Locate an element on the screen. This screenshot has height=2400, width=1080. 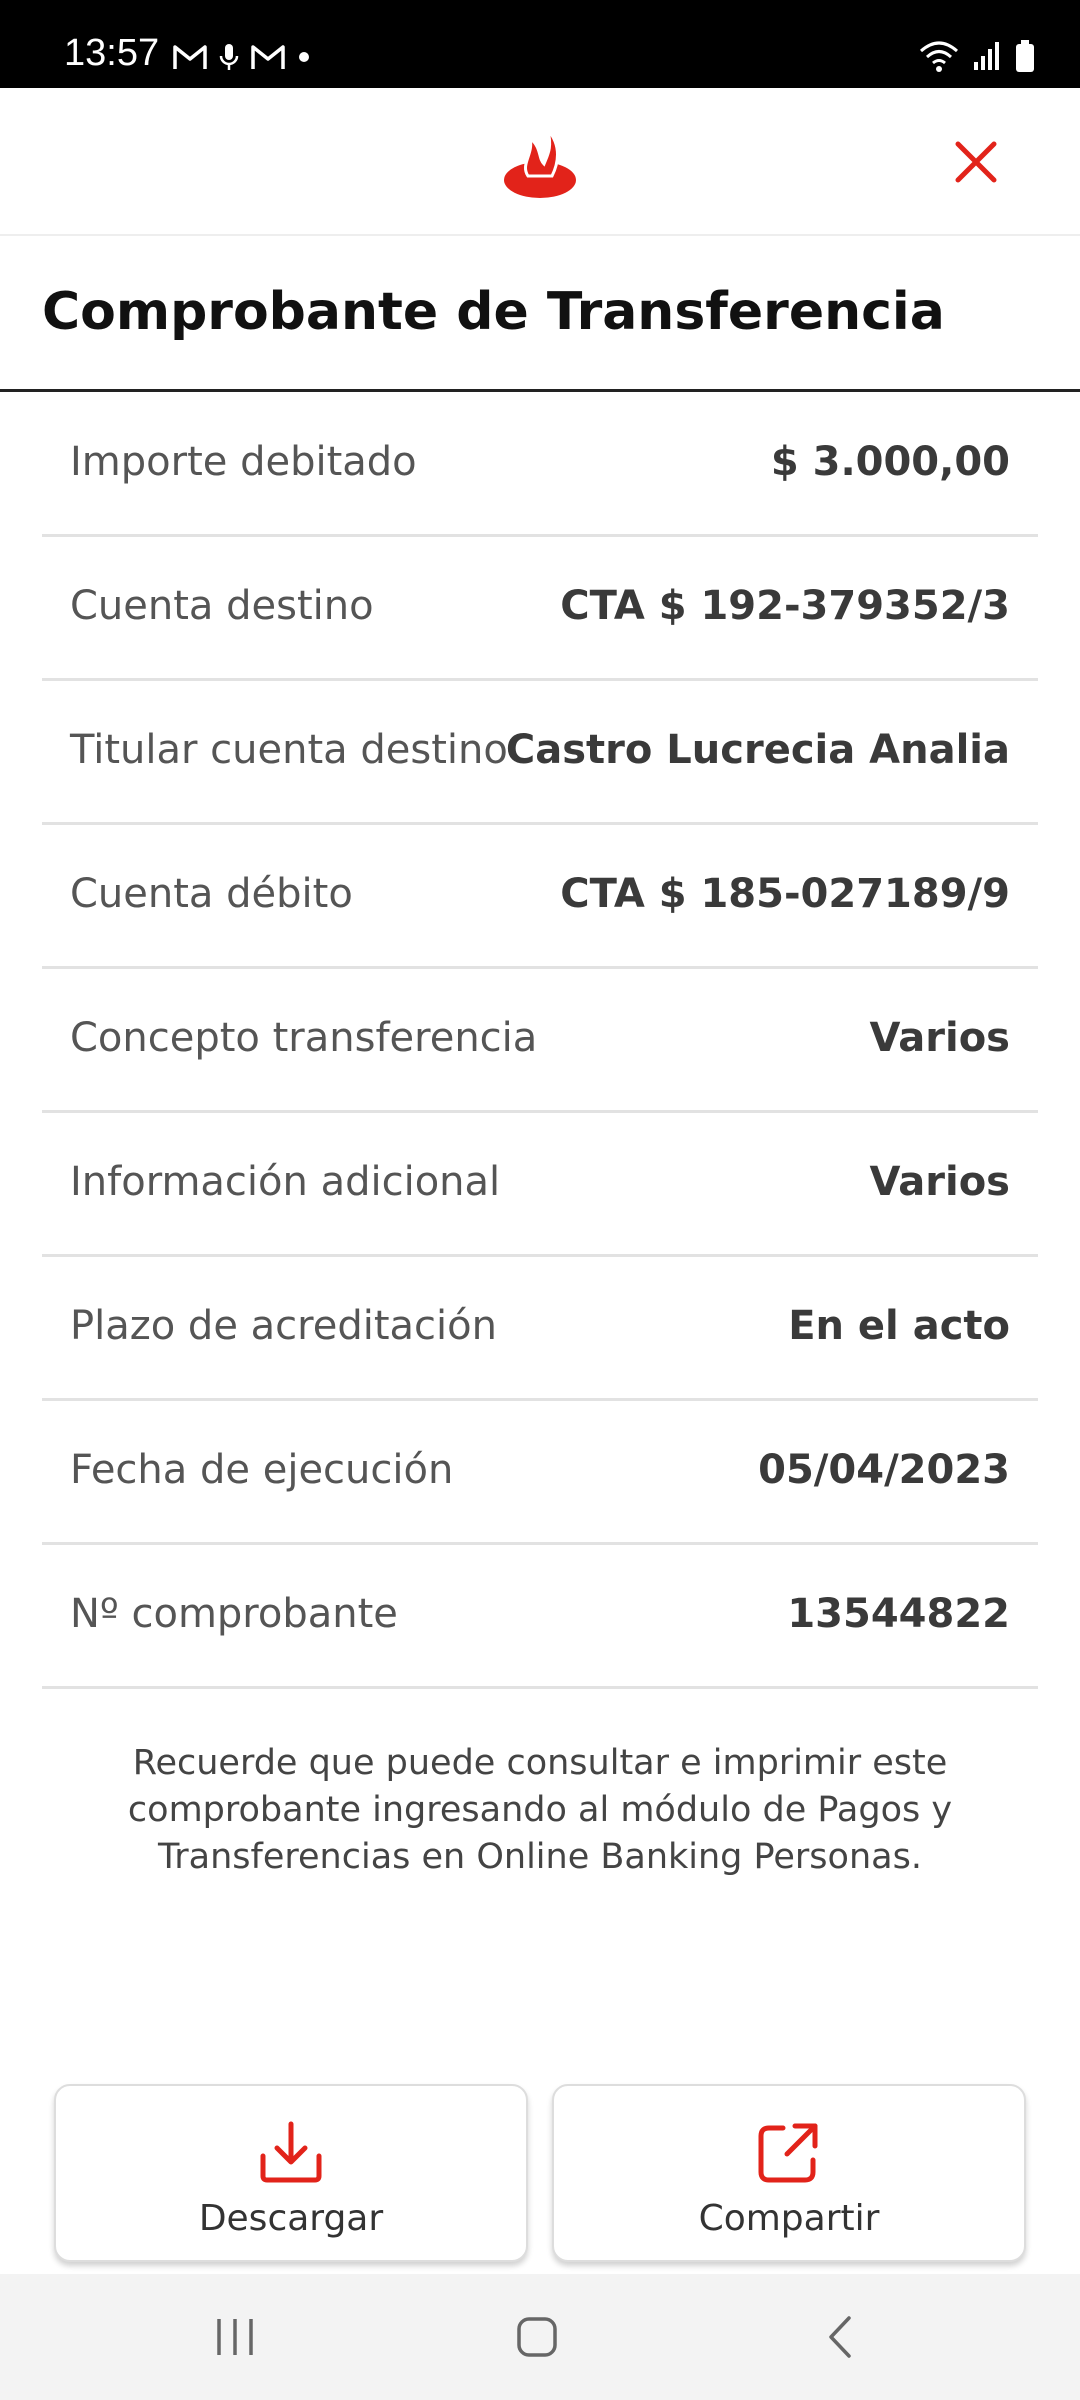
app-header is located at coordinates (540, 162).